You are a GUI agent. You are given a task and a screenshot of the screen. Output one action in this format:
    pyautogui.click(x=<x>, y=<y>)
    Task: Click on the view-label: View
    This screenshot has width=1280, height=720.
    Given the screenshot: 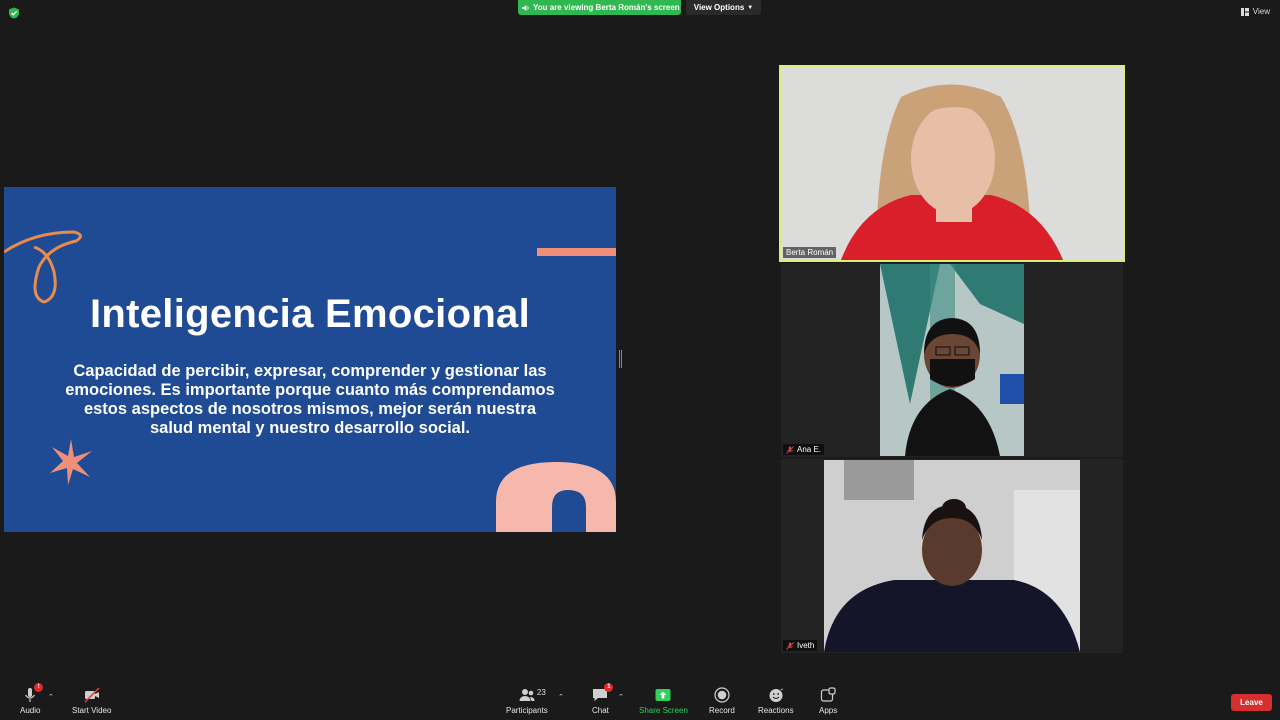 What is the action you would take?
    pyautogui.click(x=1261, y=11)
    